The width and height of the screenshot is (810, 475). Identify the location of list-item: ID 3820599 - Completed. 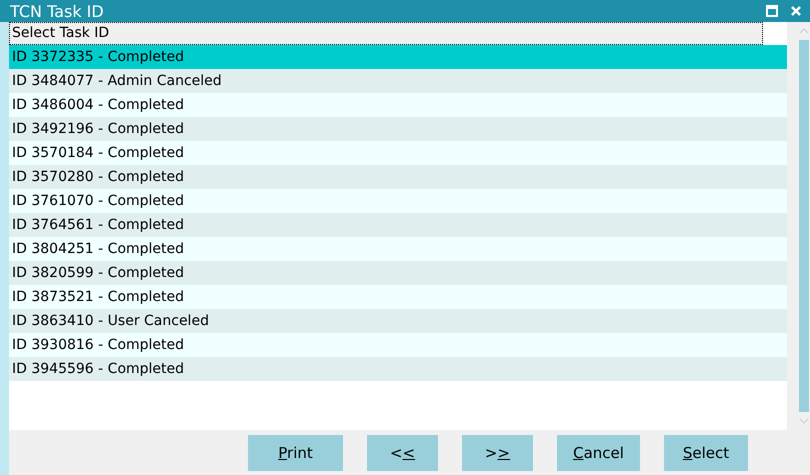
(398, 273).